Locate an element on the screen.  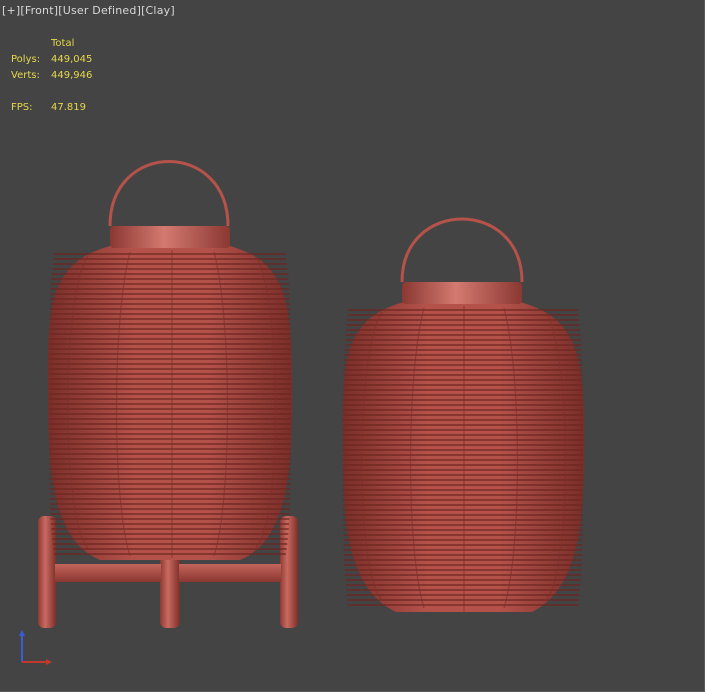
stand-crossbar-right is located at coordinates (230, 573).